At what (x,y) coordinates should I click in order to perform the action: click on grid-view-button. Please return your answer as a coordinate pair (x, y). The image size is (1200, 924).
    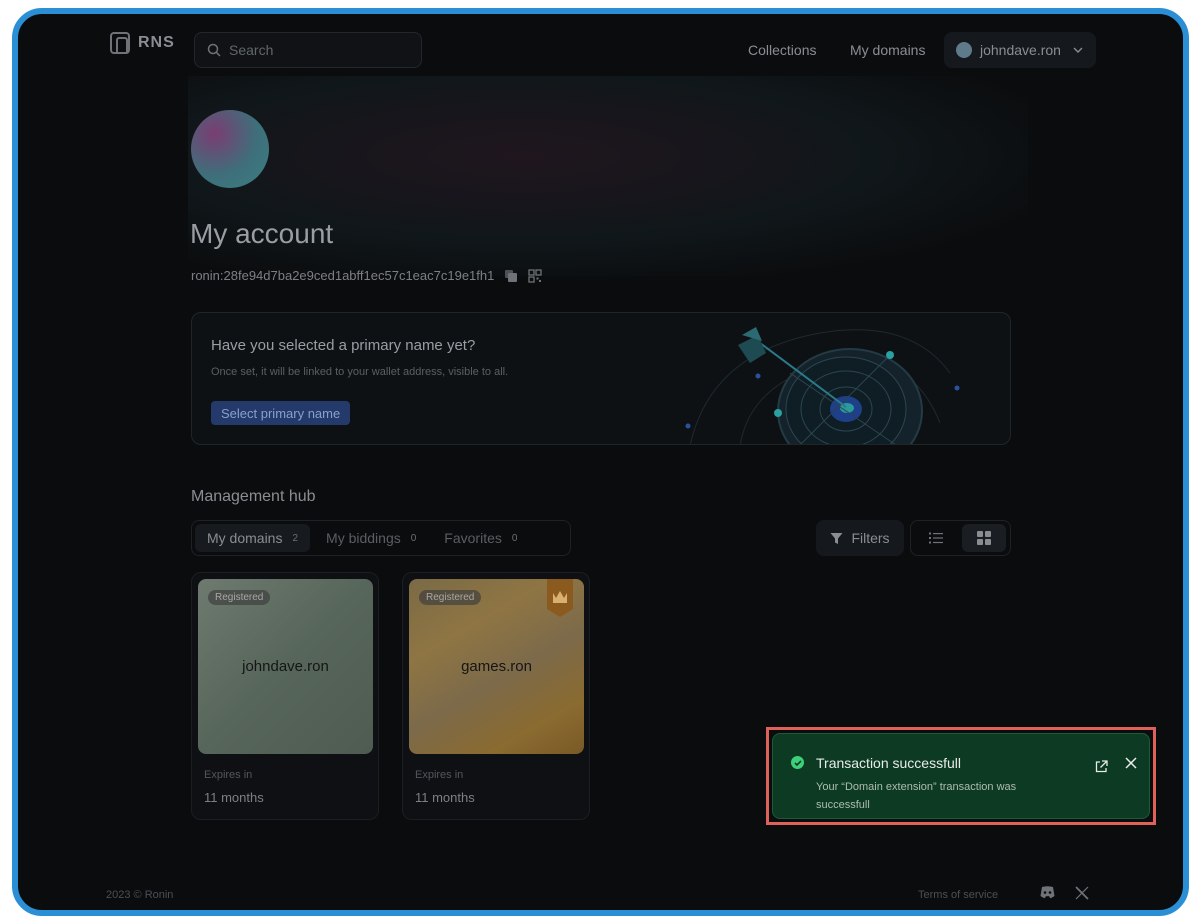
    Looking at the image, I should click on (984, 538).